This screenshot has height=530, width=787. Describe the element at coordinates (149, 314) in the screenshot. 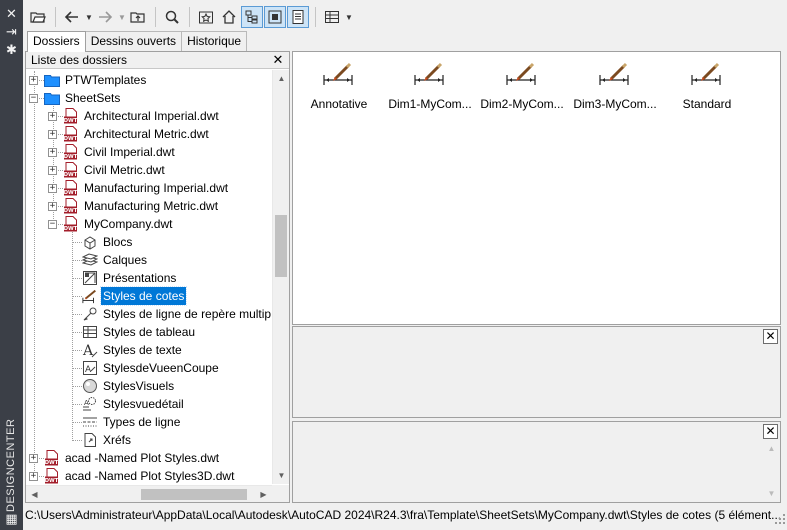

I see `tree-item: Styles de ligne de repère multip` at that location.